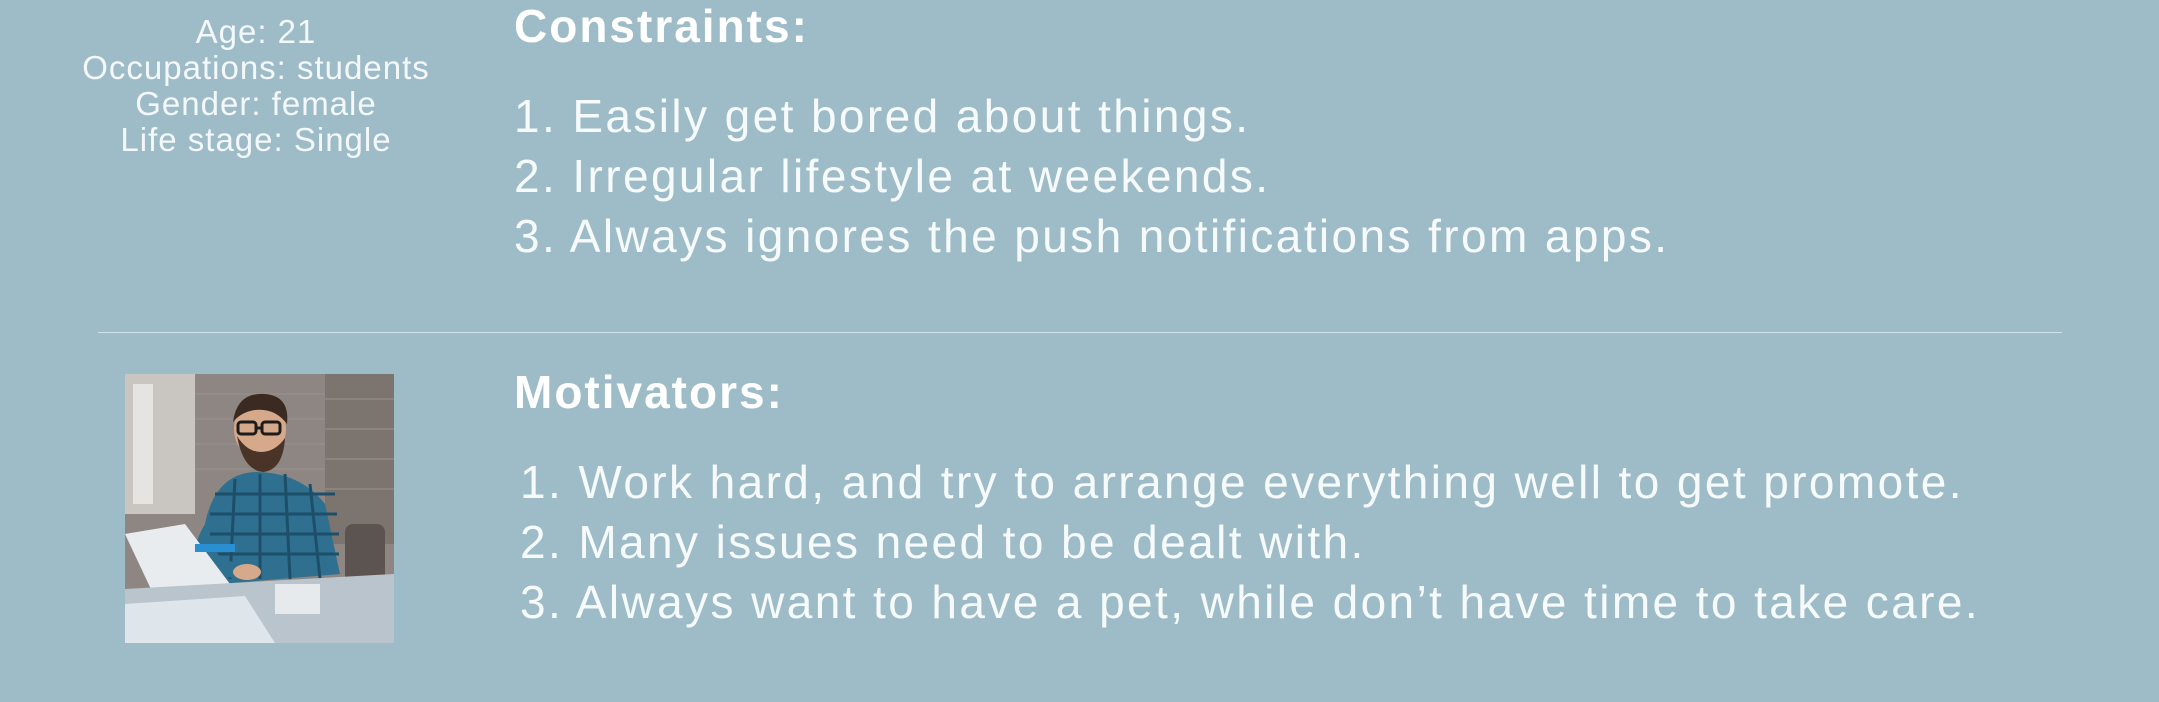 Image resolution: width=2159 pixels, height=702 pixels. Describe the element at coordinates (256, 139) in the screenshot. I see `persona-life-stage: Life stage: Single` at that location.